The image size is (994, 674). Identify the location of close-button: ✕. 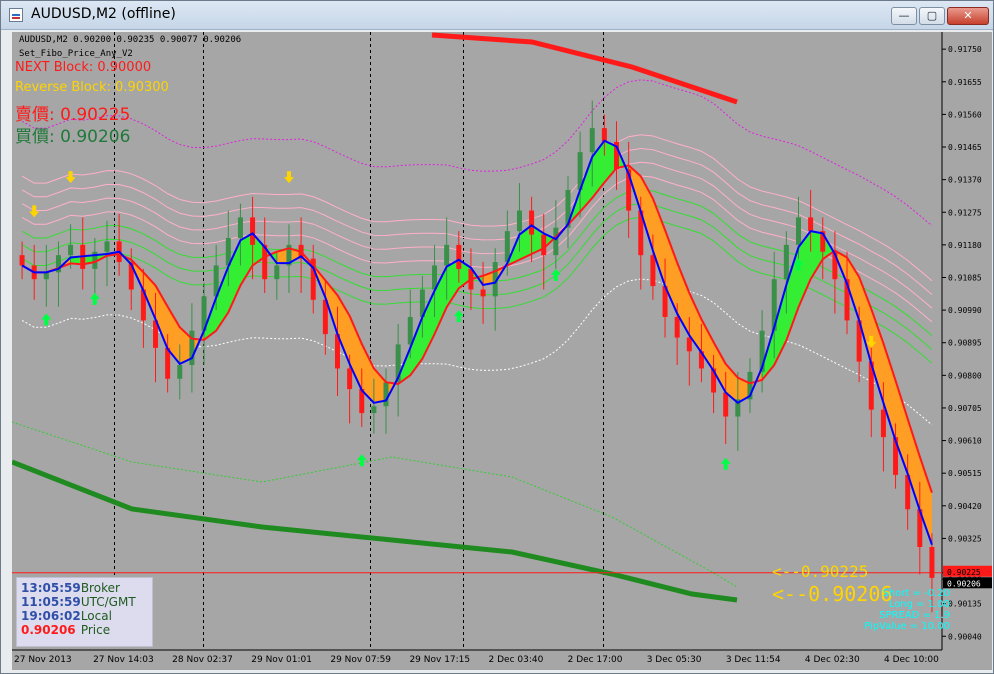
(968, 16).